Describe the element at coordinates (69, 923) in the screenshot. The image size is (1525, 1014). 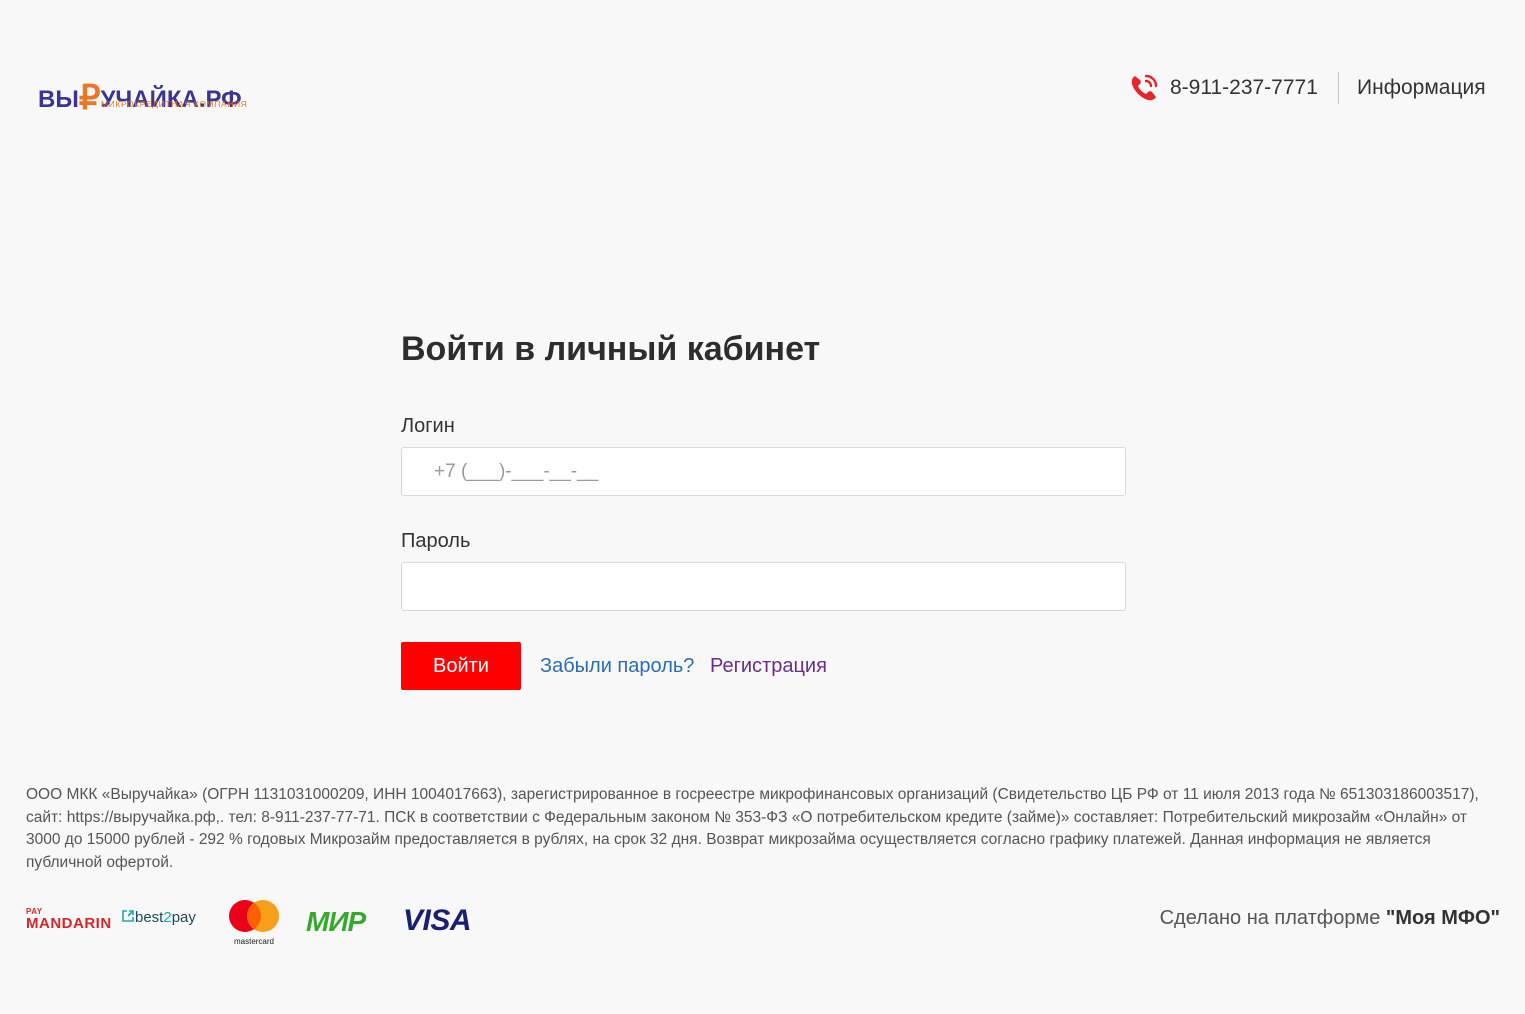
I see `pay-mandarin-big: MANDARIN` at that location.